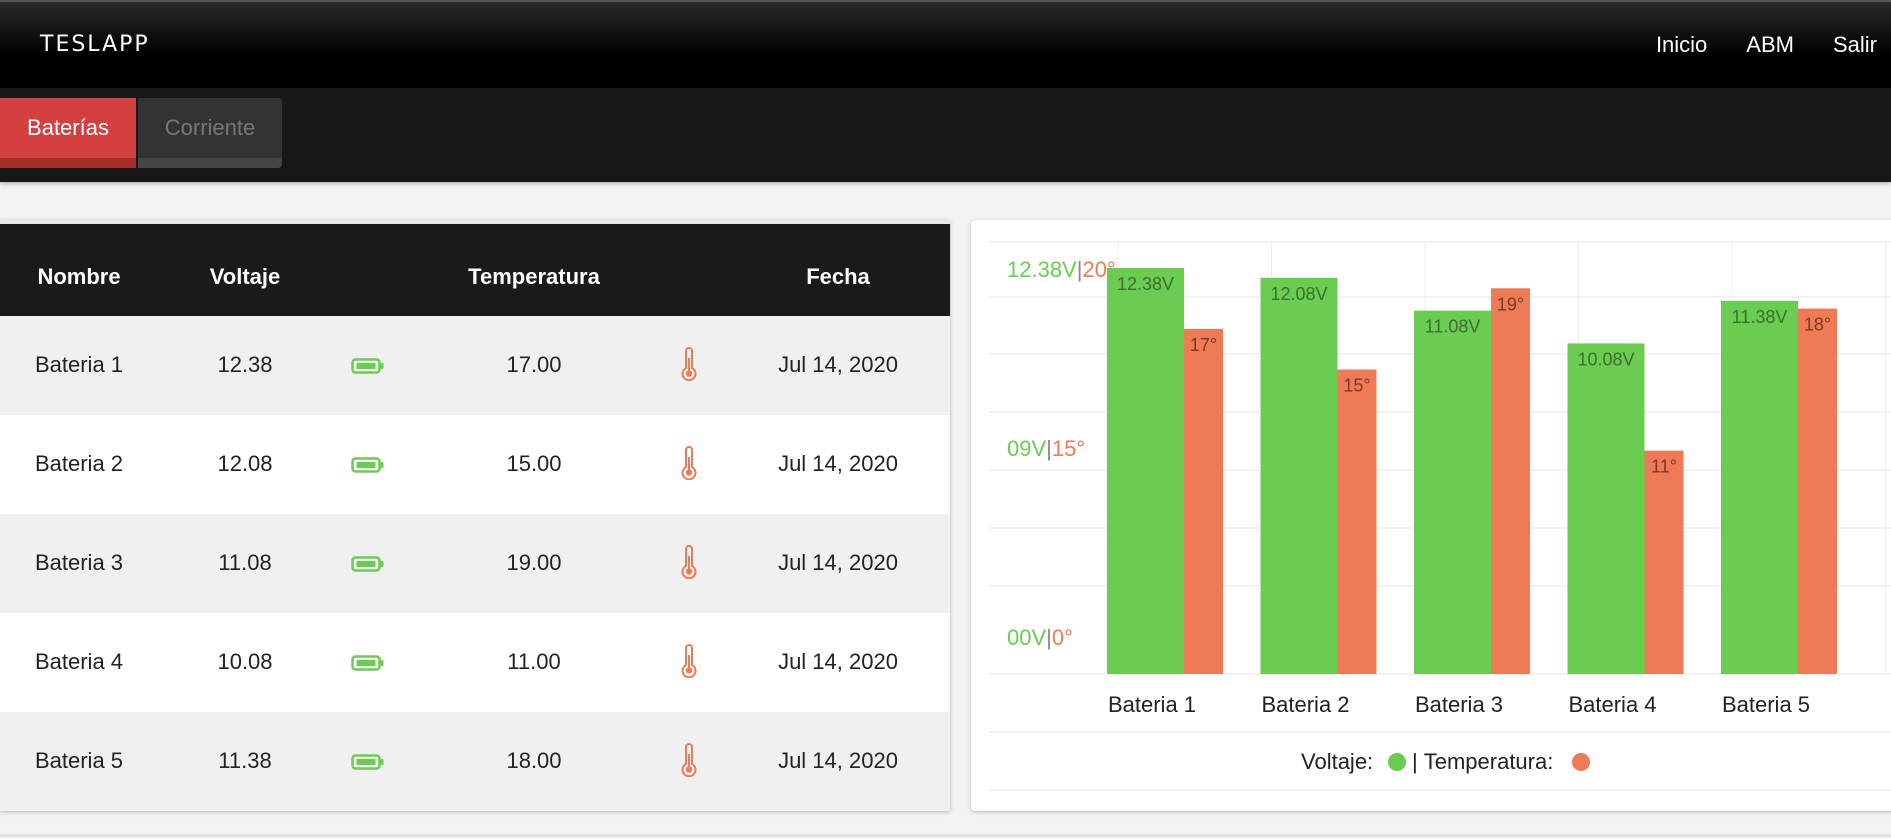 The image size is (1891, 839). I want to click on y-tick-temperature: 0°, so click(1062, 637).